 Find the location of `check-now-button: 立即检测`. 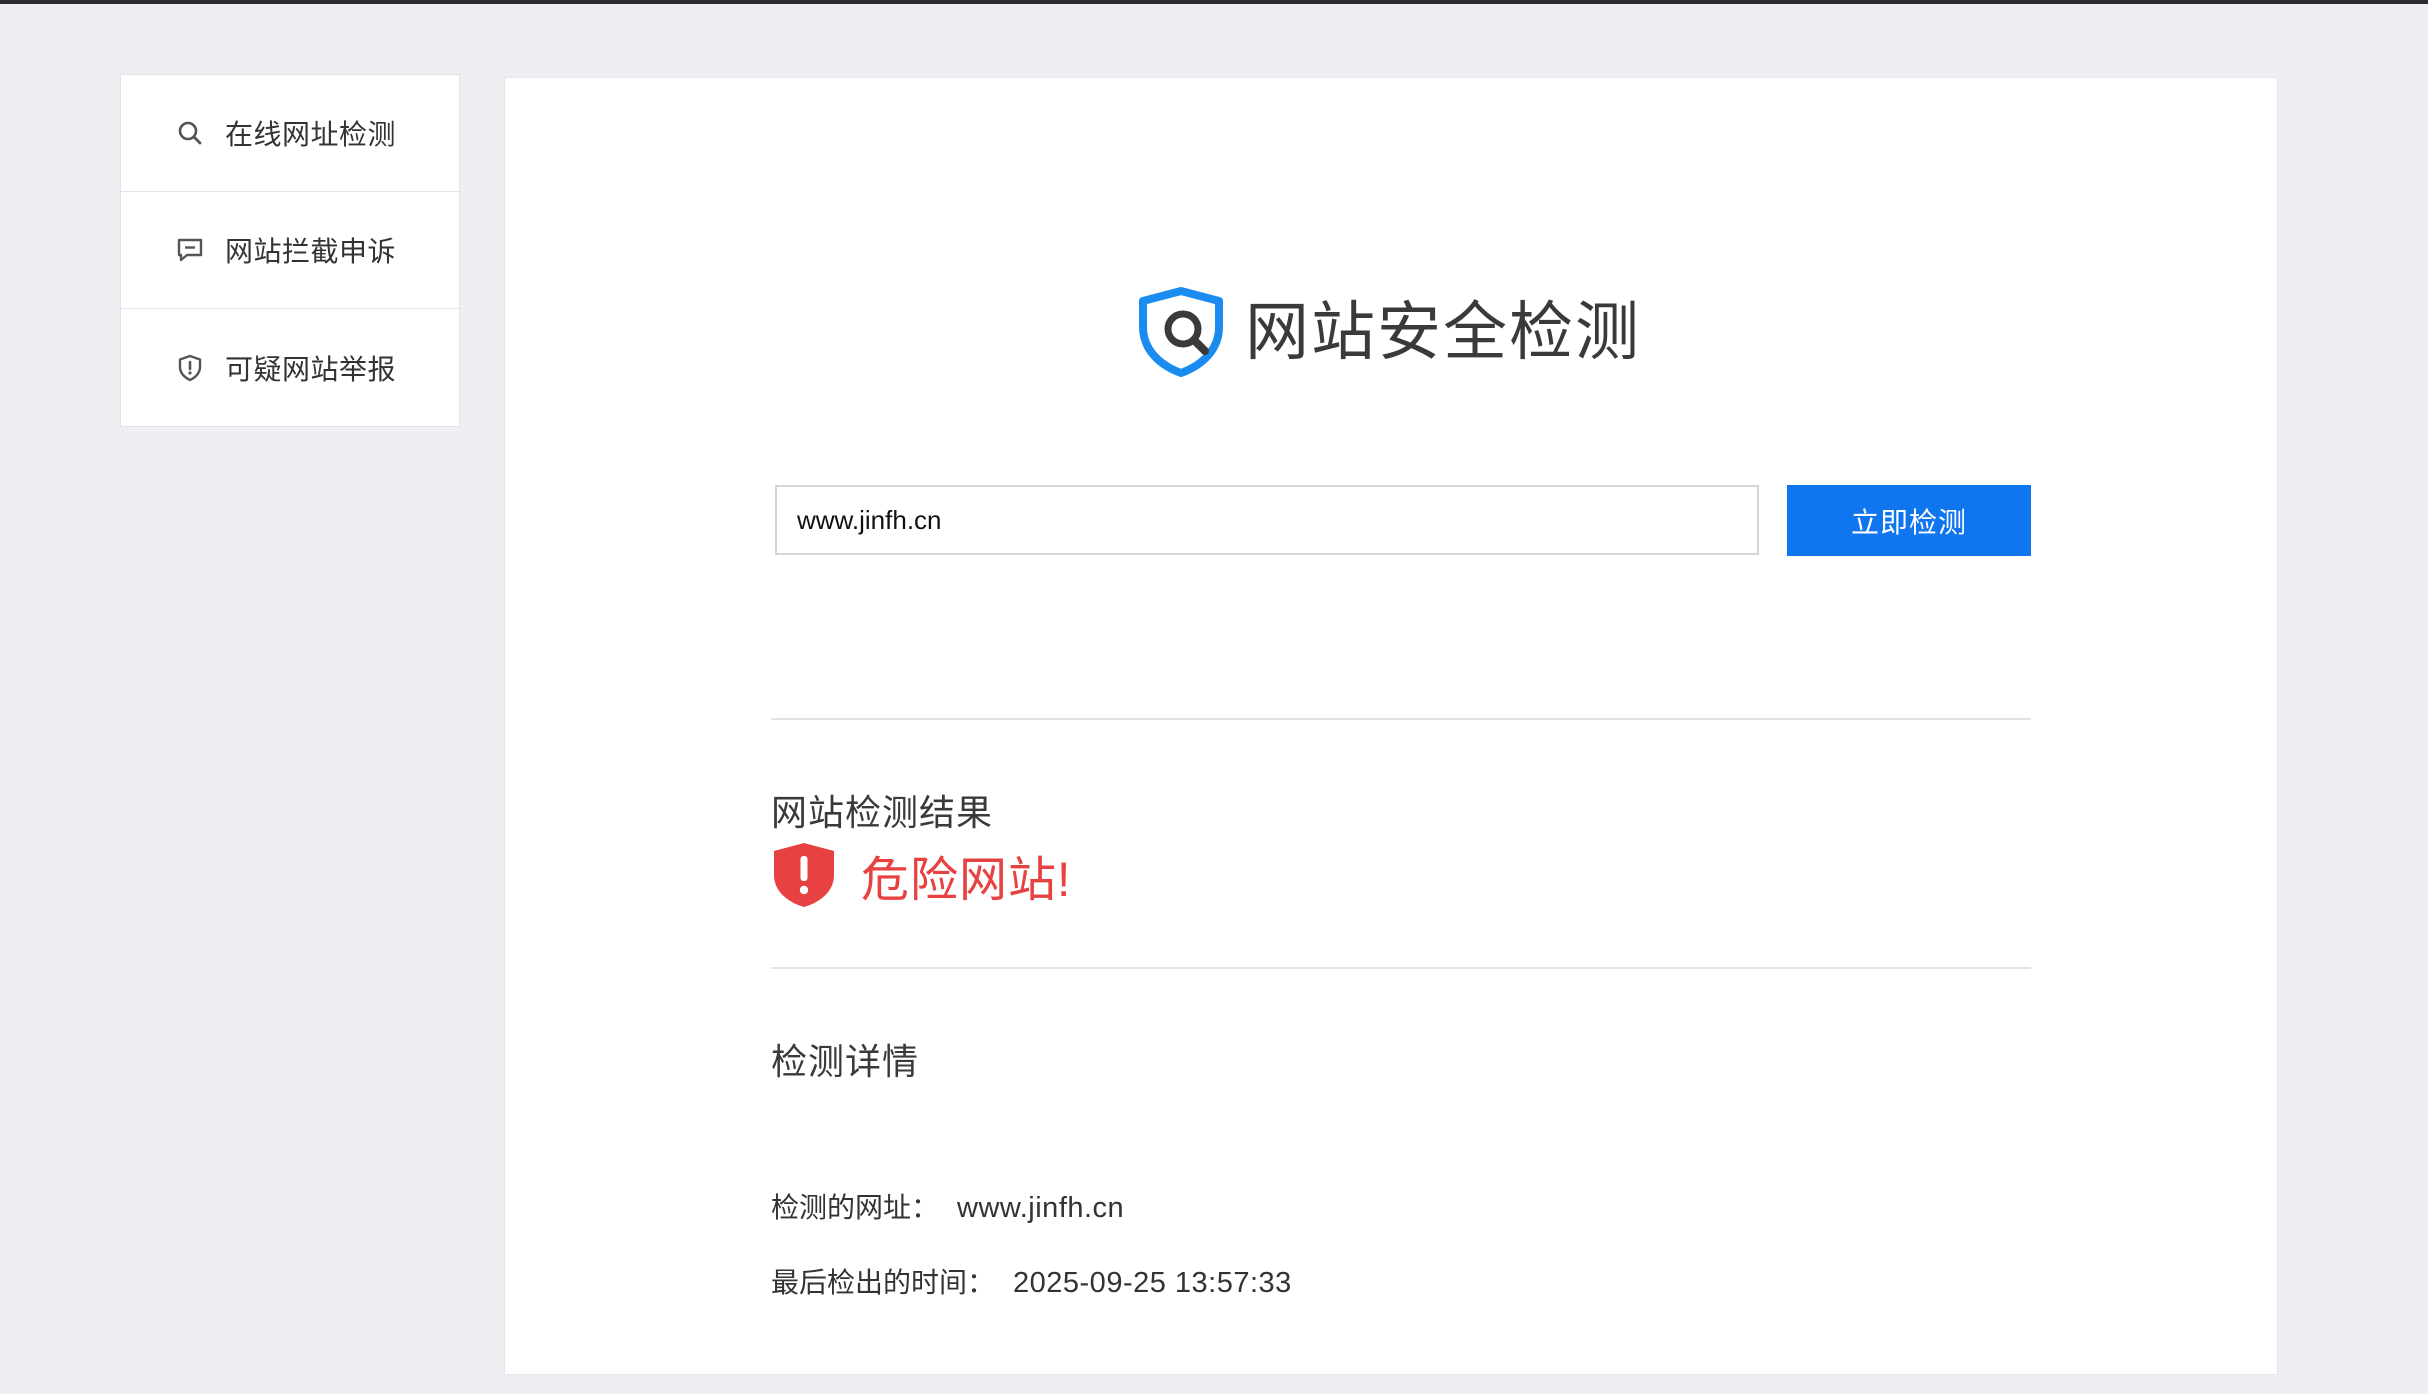

check-now-button: 立即检测 is located at coordinates (1909, 520).